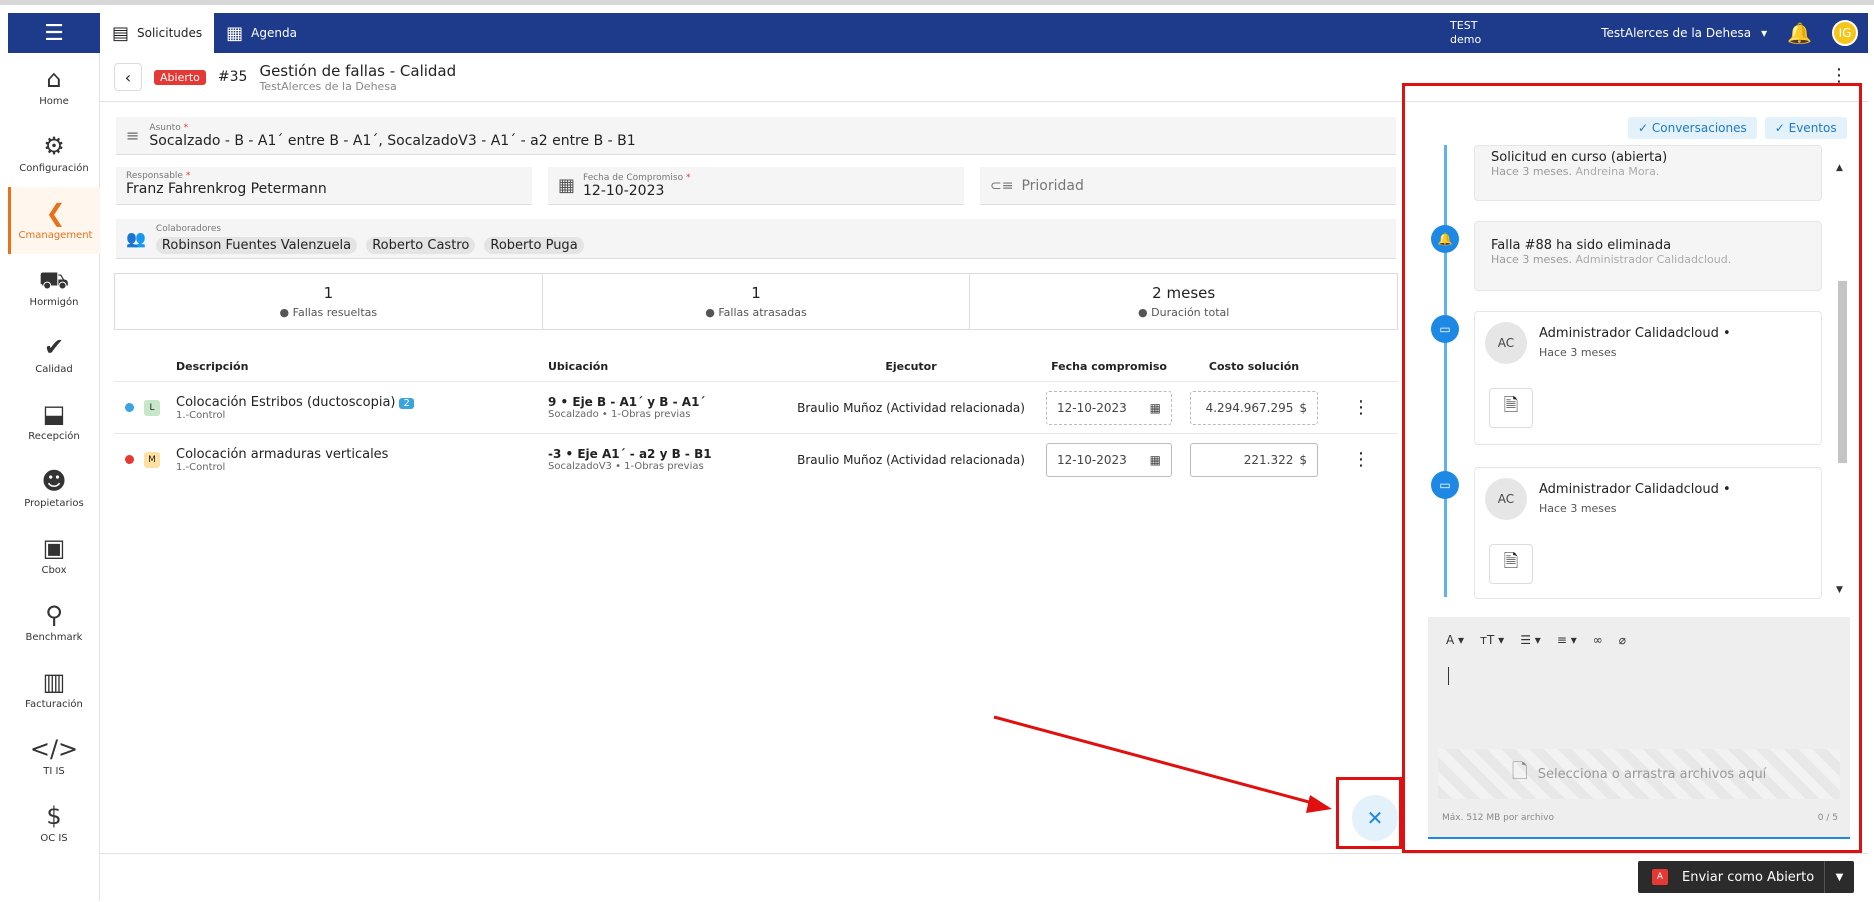 Image resolution: width=1874 pixels, height=902 pixels. I want to click on sidebar-item-calidad: ✔ Calidad, so click(54, 354).